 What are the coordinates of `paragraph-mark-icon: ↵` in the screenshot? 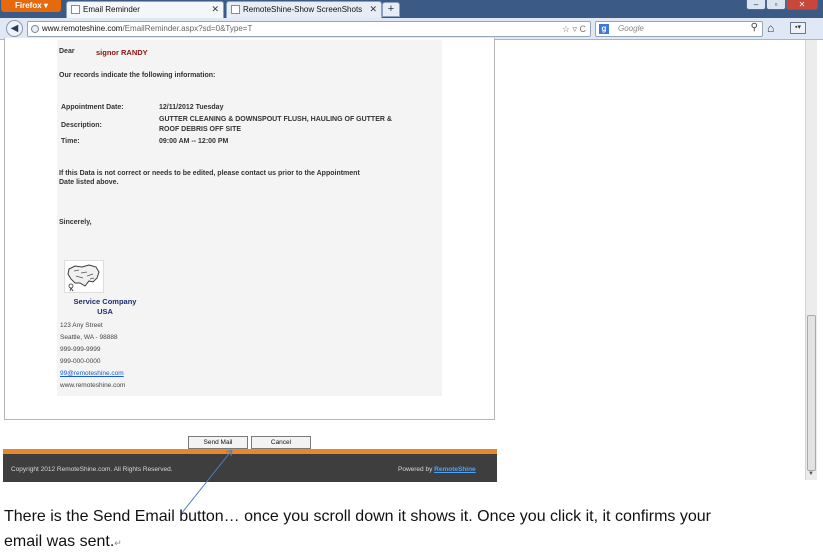 It's located at (118, 543).